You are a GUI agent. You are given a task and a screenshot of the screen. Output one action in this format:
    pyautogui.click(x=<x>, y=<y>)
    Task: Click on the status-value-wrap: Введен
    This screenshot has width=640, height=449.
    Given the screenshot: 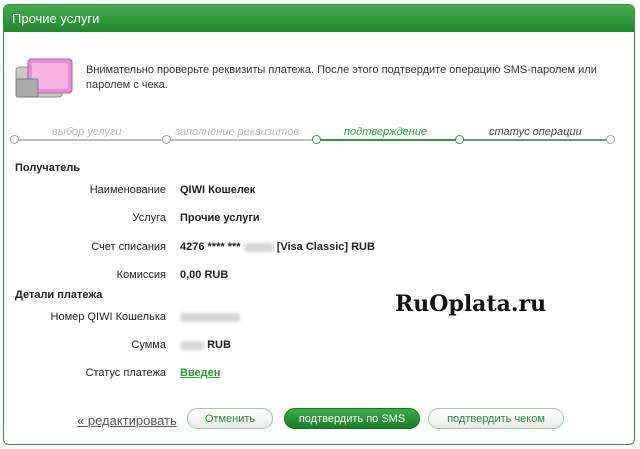 What is the action you would take?
    pyautogui.click(x=200, y=373)
    